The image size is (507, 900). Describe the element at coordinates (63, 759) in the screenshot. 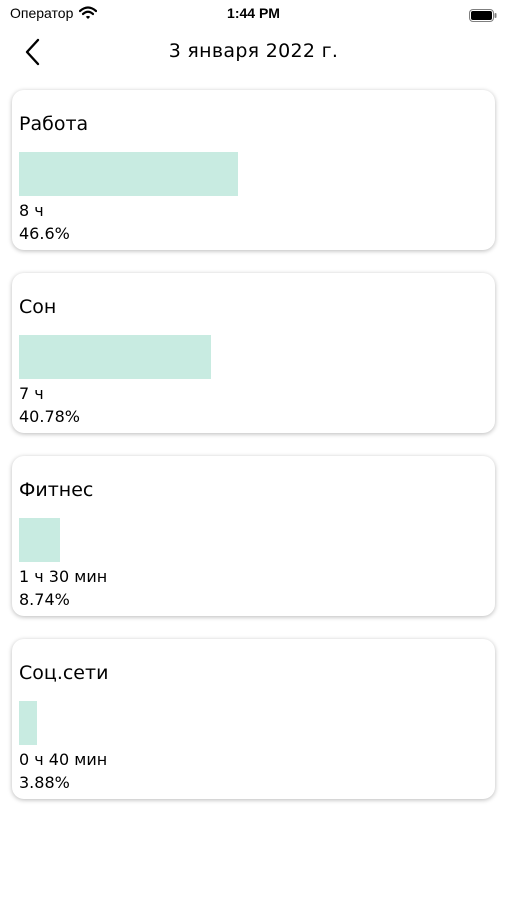

I see `activity-duration: 0 ч 40 мин` at that location.